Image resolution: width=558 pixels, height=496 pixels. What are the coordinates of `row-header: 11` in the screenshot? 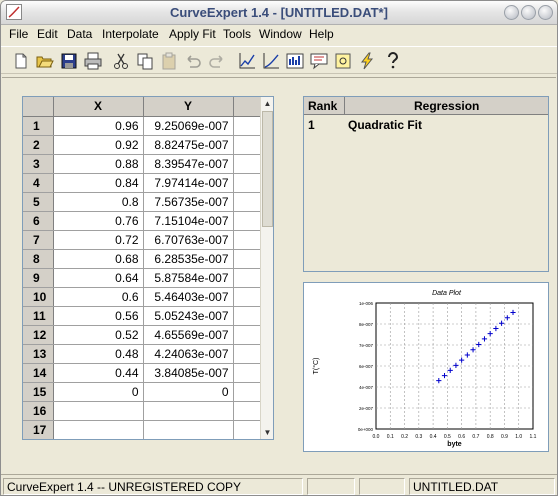 It's located at (38, 316).